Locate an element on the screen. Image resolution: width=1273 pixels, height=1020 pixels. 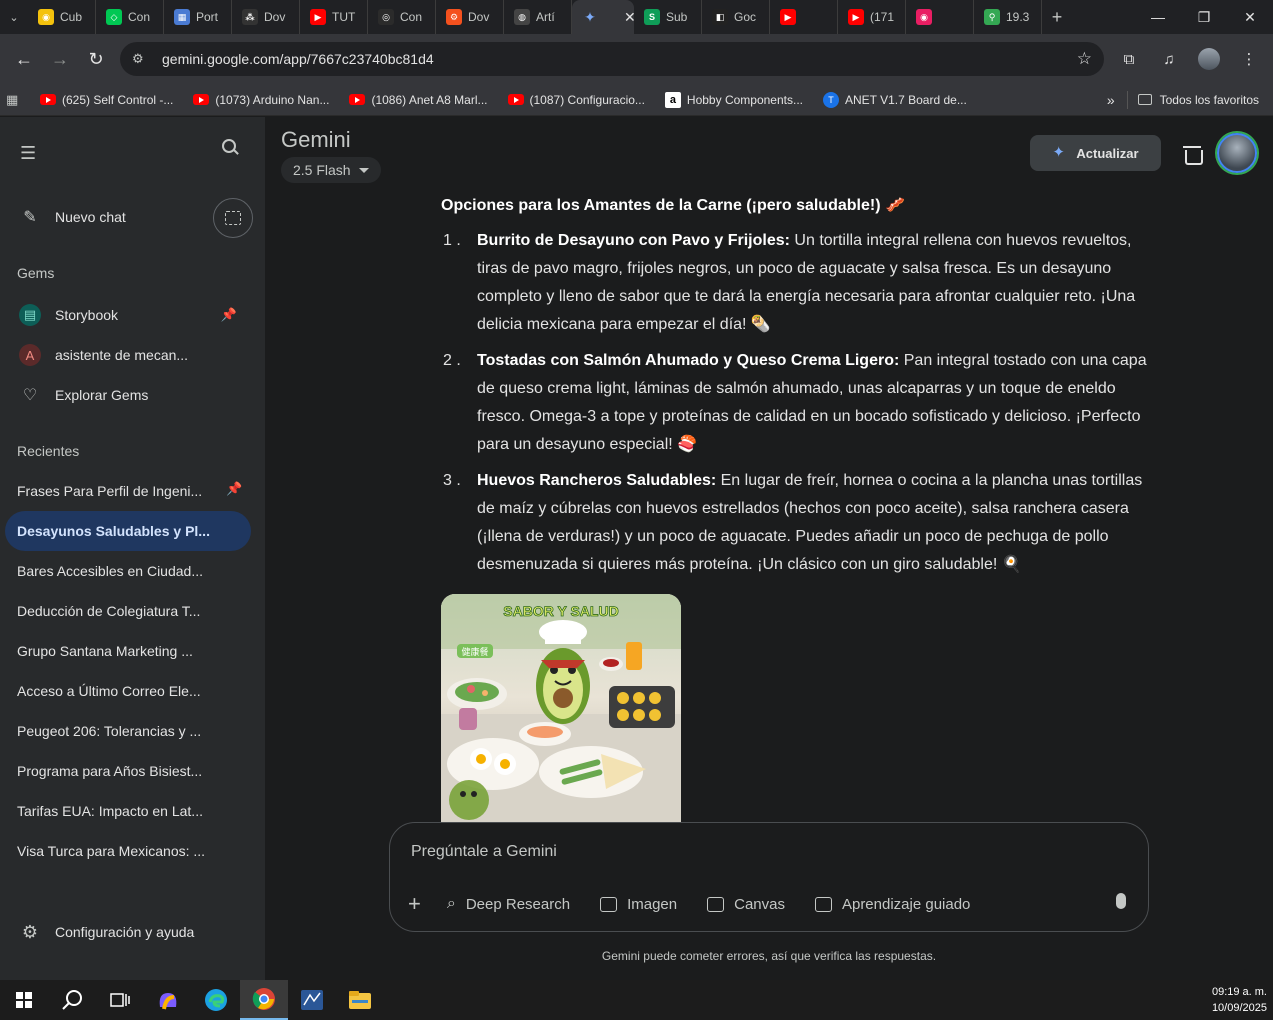
back-button: ← is located at coordinates (24, 59).